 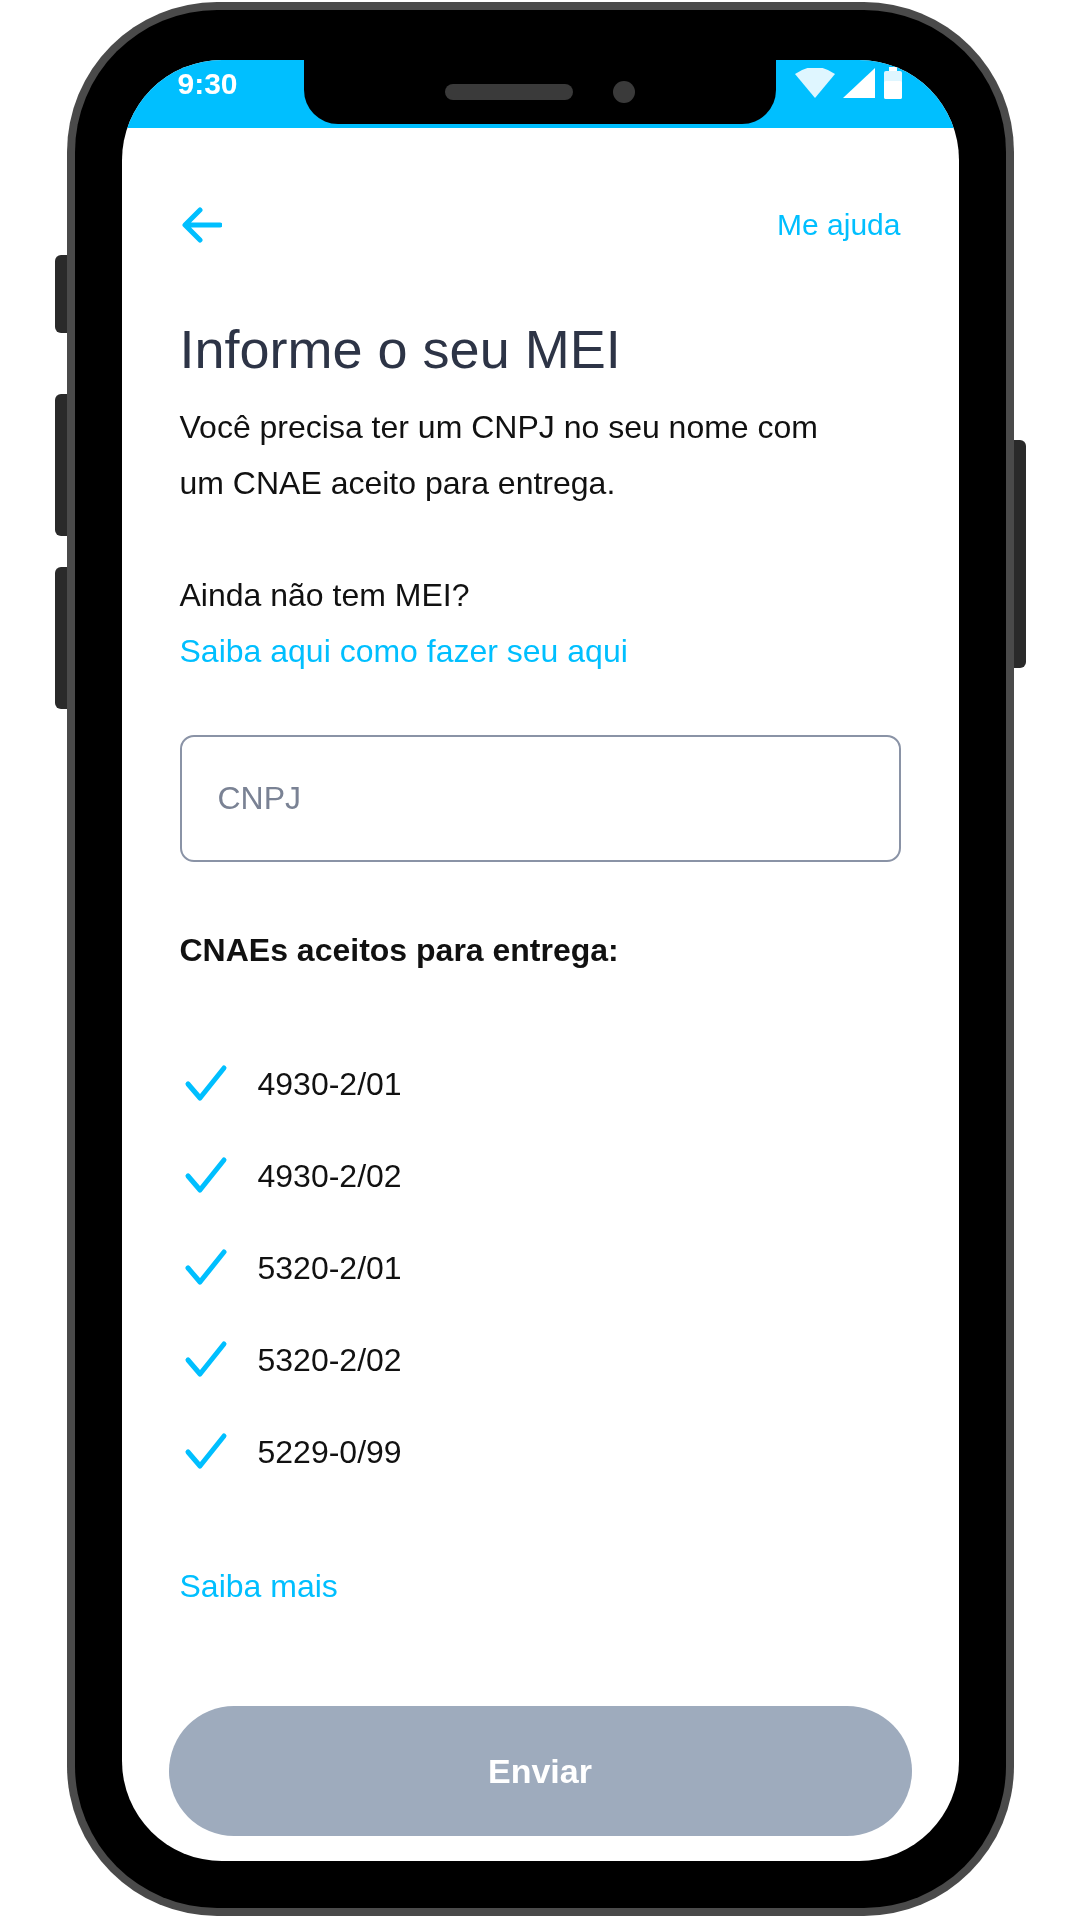 I want to click on status-time: 9:30, so click(x=207, y=83).